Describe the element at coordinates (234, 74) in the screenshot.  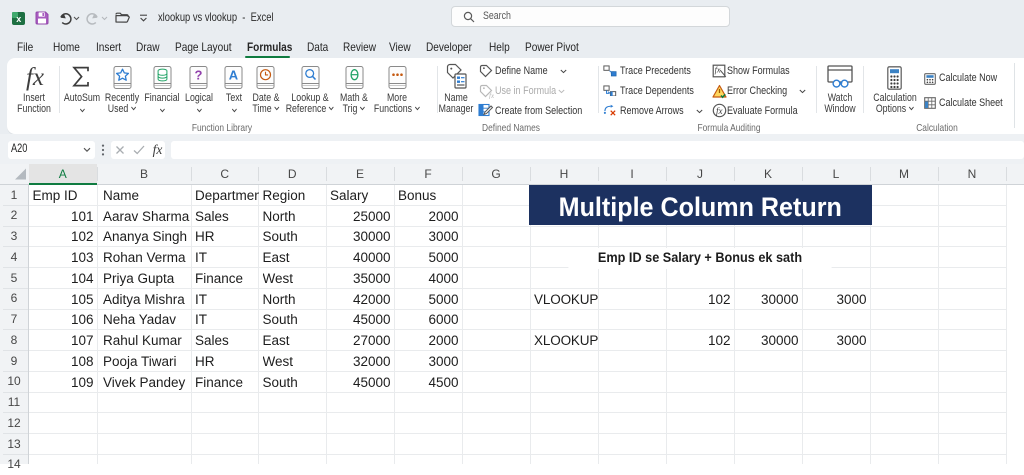
I see `svg-text: A` at that location.